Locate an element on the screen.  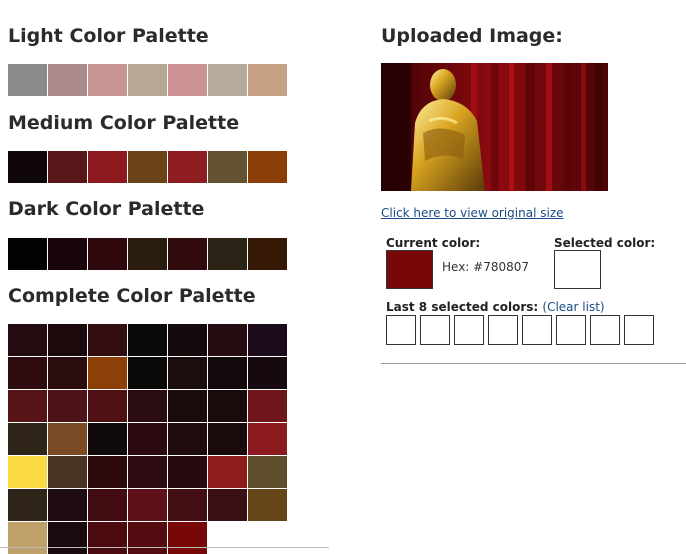
uploaded-image is located at coordinates (494, 127).